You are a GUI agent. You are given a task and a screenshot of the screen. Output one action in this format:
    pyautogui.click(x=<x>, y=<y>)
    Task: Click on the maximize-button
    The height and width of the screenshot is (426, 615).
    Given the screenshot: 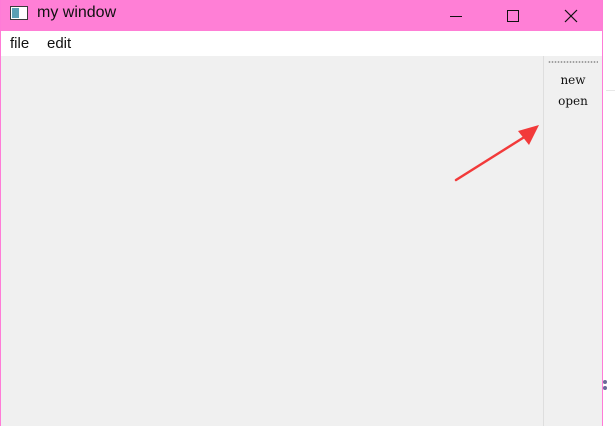 What is the action you would take?
    pyautogui.click(x=513, y=15)
    